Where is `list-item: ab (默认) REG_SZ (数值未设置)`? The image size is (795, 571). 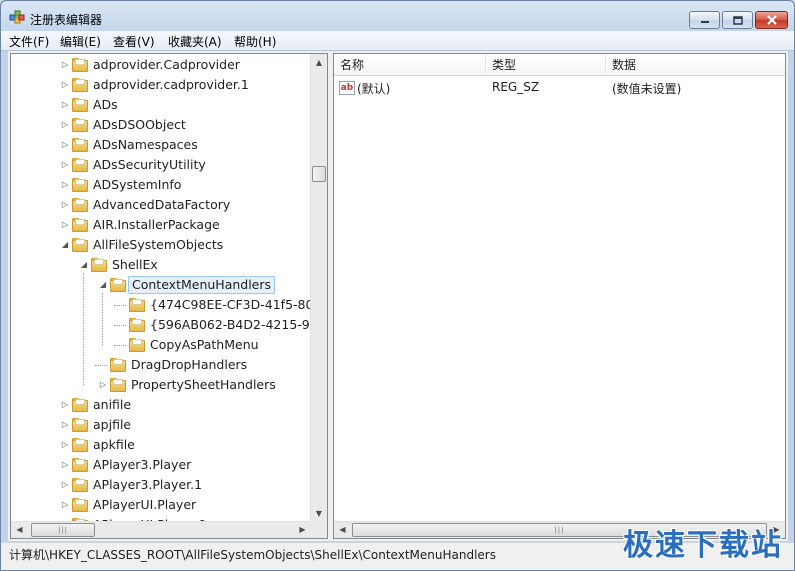 list-item: ab (默认) REG_SZ (数值未设置) is located at coordinates (559, 88).